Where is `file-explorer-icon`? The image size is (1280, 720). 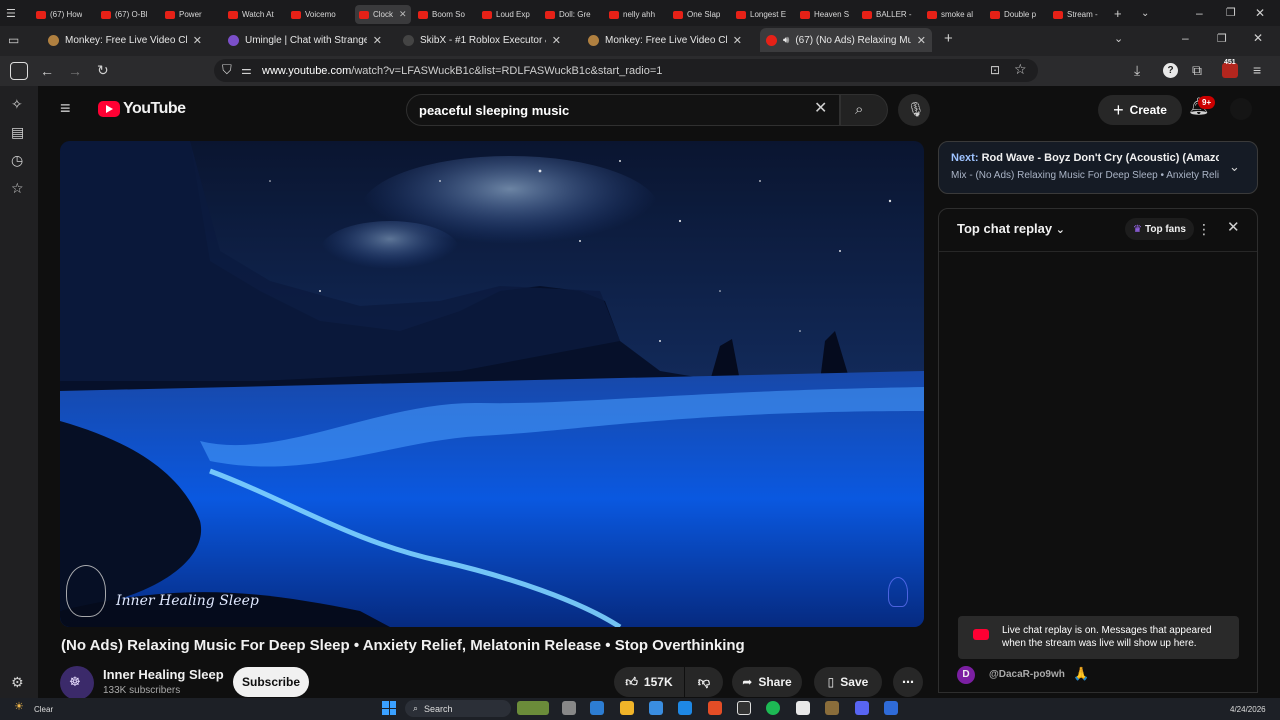
file-explorer-icon is located at coordinates (627, 708).